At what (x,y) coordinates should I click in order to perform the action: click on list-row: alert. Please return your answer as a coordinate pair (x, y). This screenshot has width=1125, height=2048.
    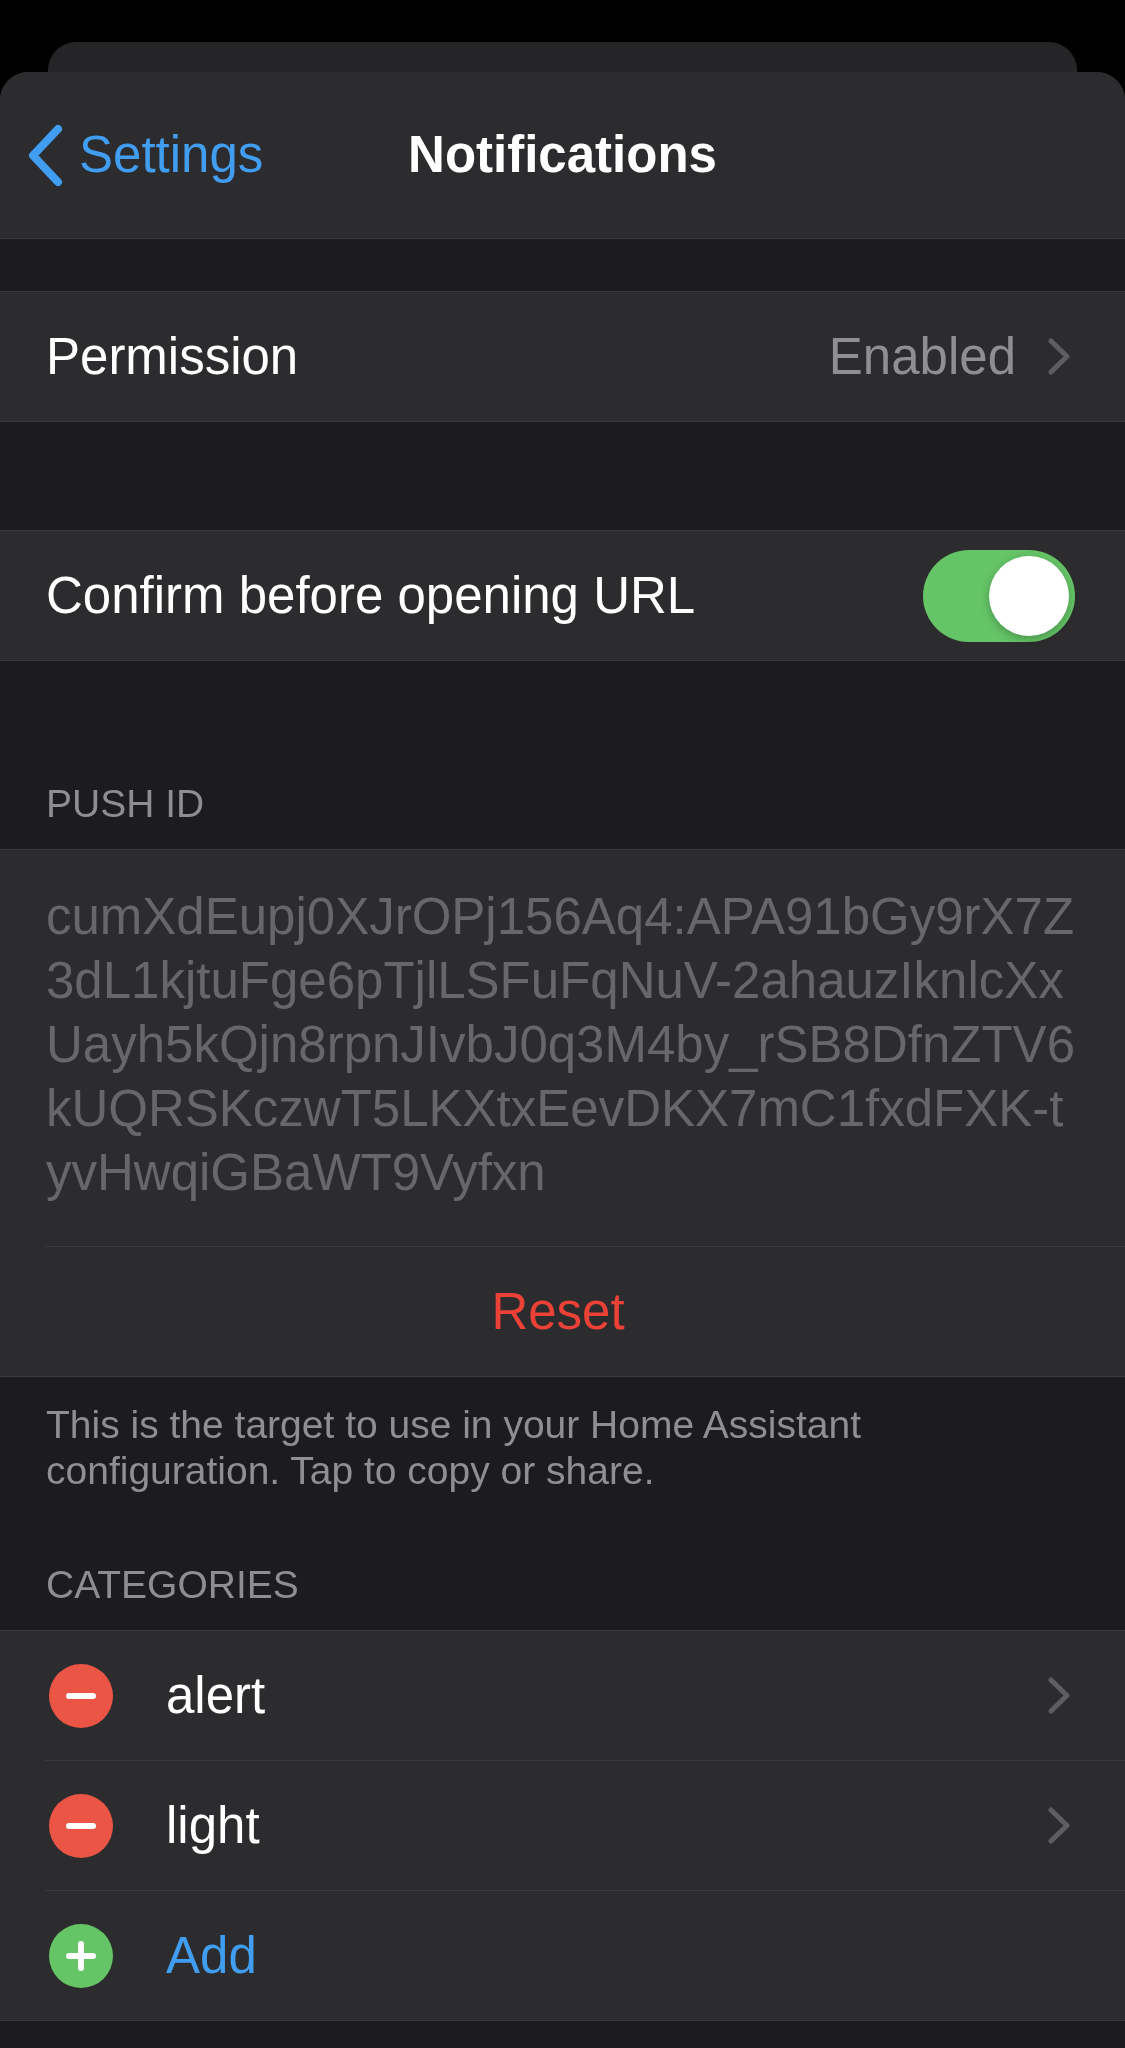
    Looking at the image, I should click on (562, 1695).